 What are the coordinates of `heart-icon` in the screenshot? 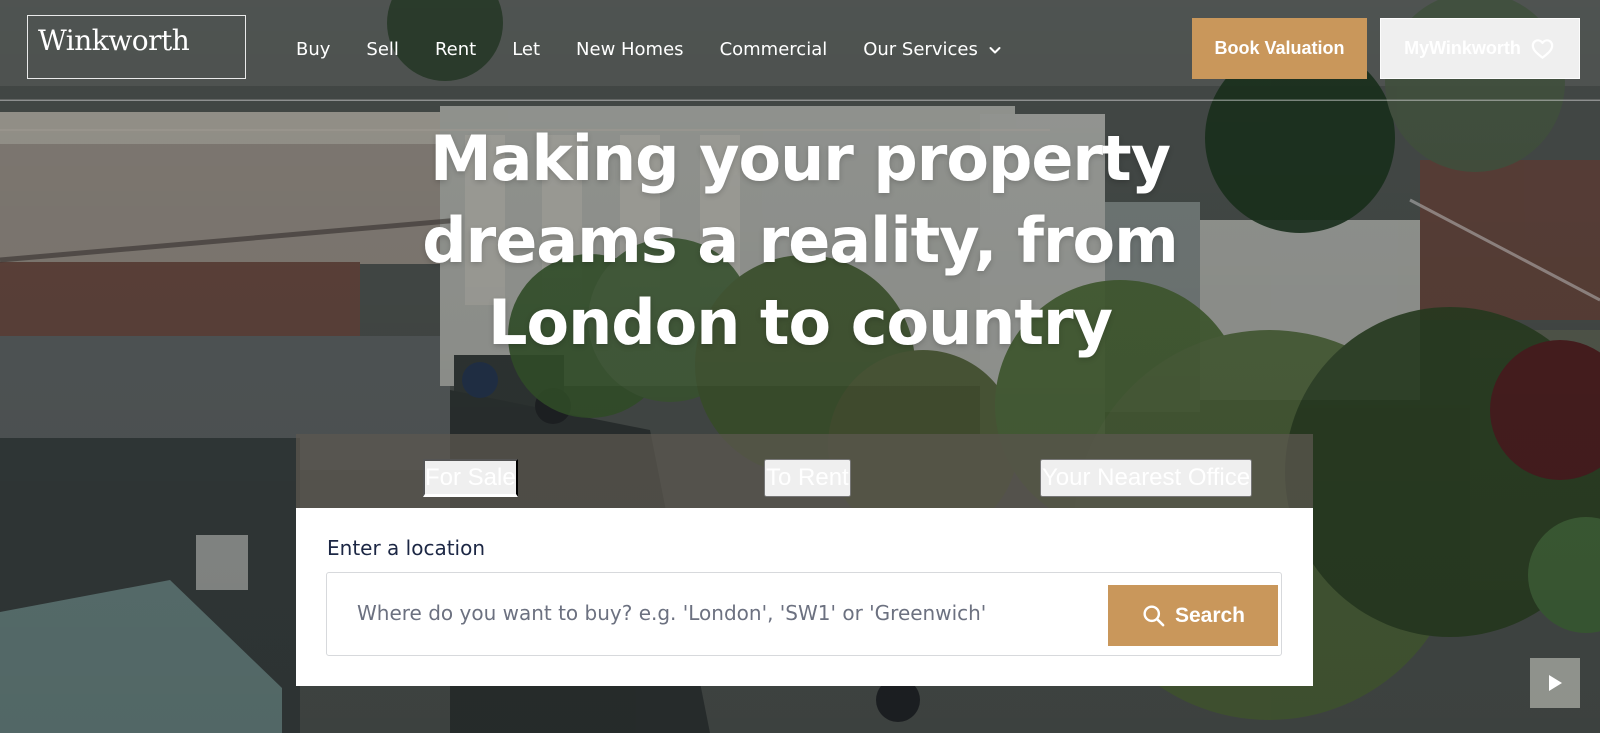 It's located at (1542, 48).